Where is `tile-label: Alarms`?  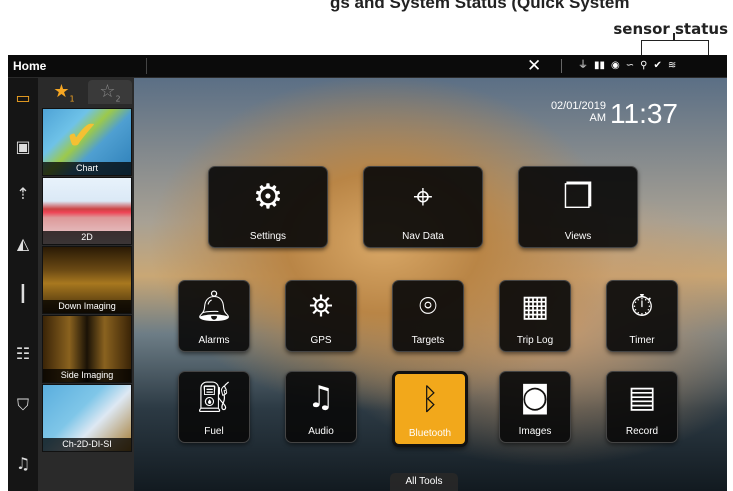
tile-label: Alarms is located at coordinates (214, 340).